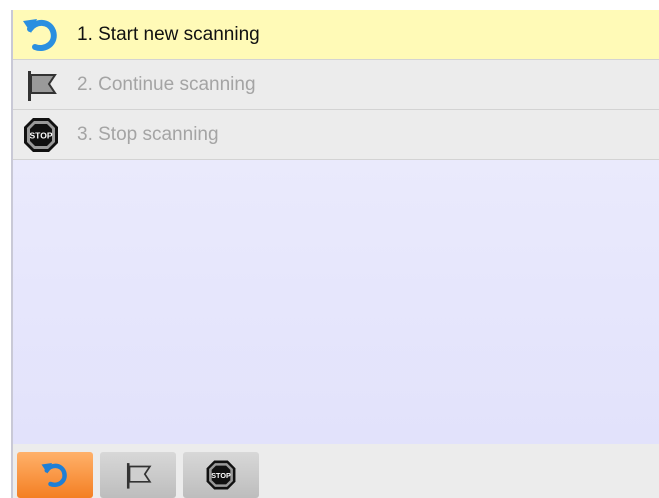 This screenshot has height=498, width=659. I want to click on continue-scanning-button, so click(138, 475).